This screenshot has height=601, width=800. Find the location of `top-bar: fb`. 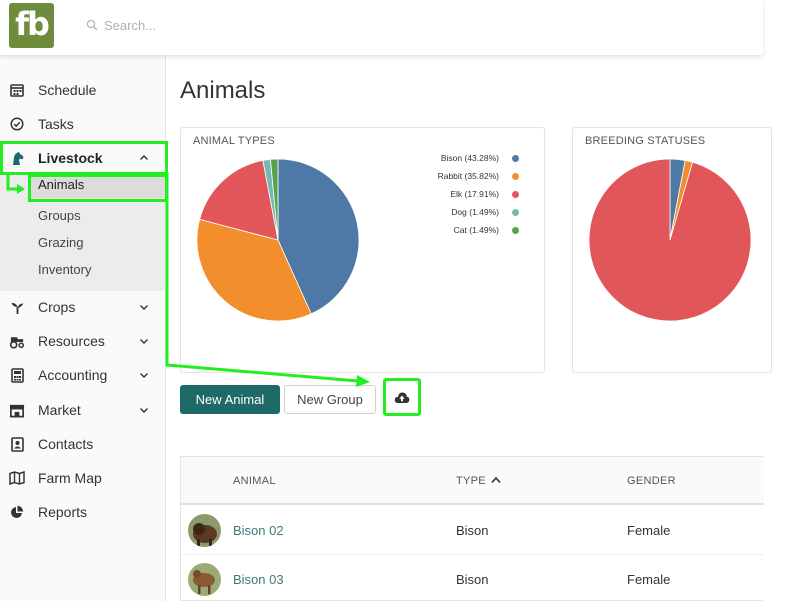

top-bar: fb is located at coordinates (381, 27).